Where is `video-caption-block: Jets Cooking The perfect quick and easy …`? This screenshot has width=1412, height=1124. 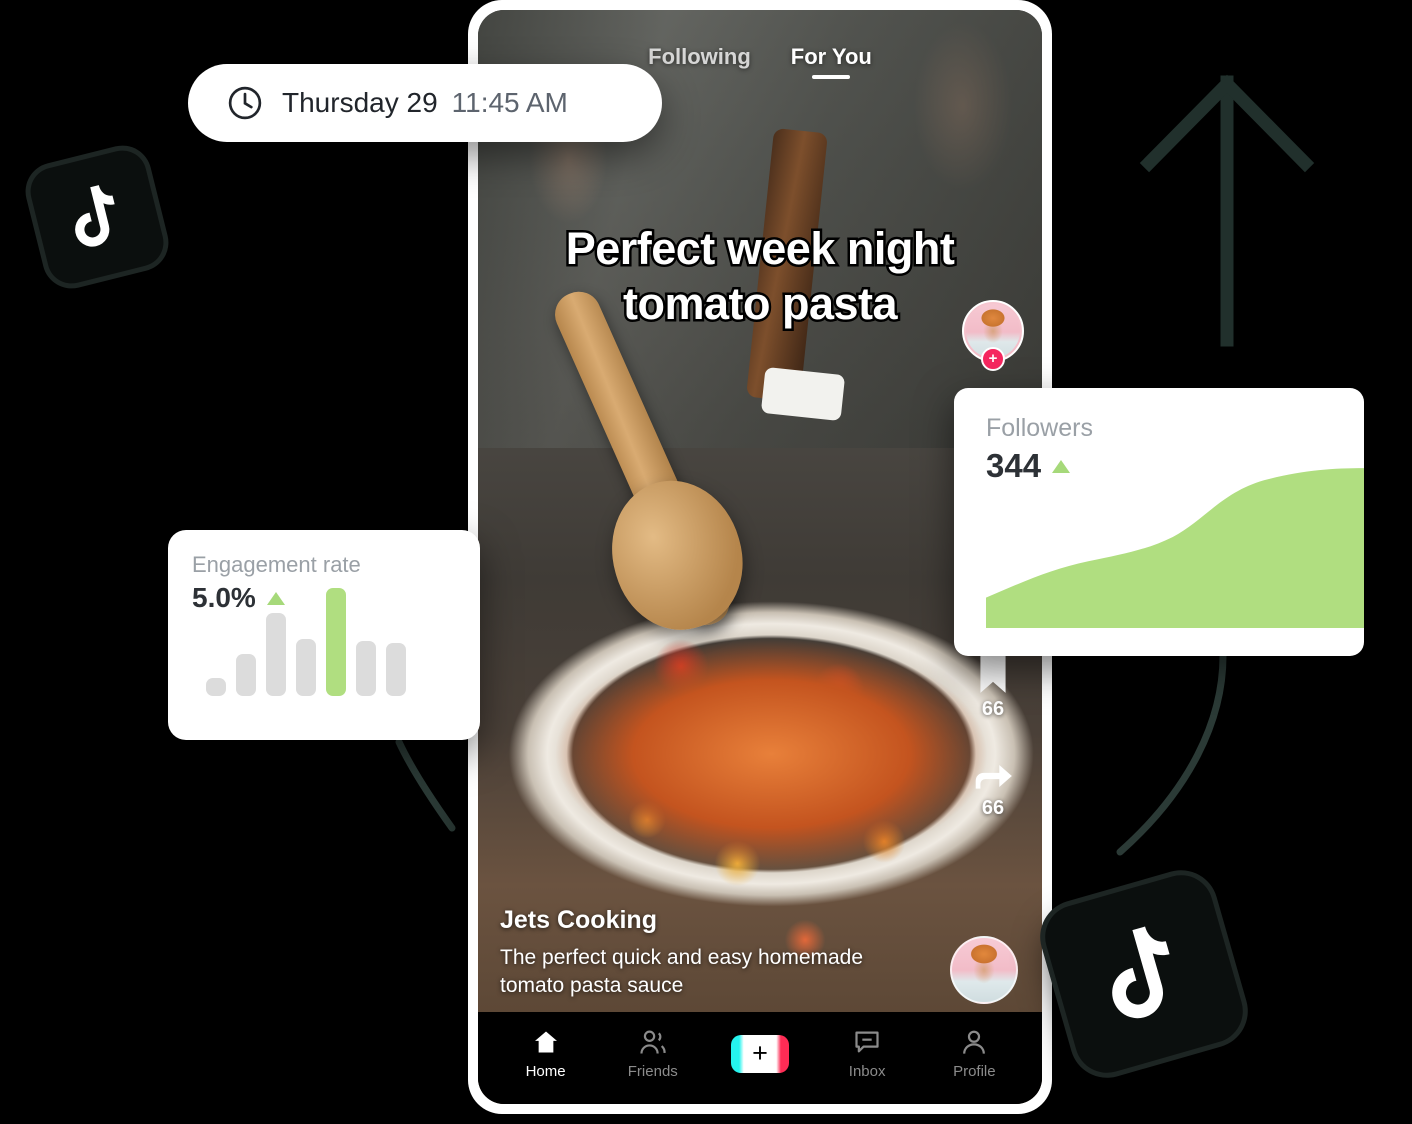 video-caption-block: Jets Cooking The perfect quick and easy … is located at coordinates (759, 955).